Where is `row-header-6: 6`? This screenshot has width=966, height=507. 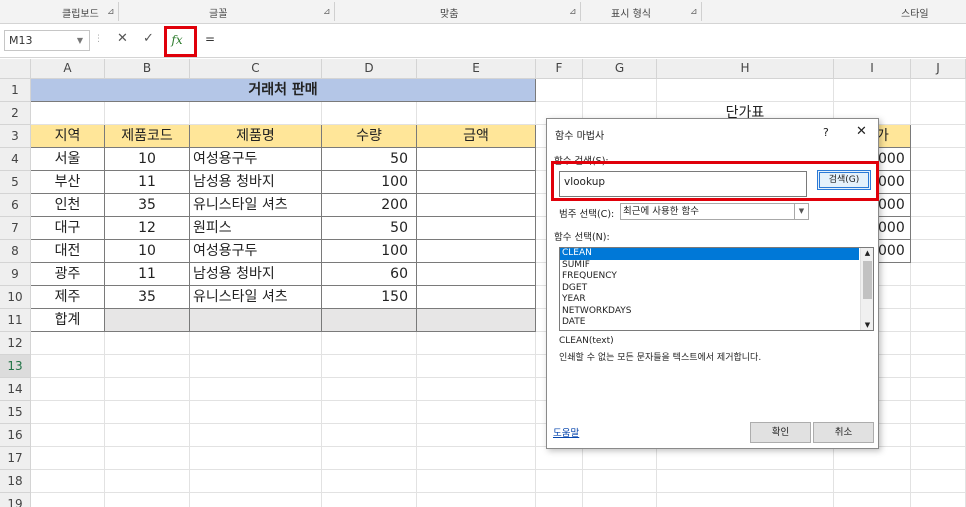
row-header-6: 6 is located at coordinates (15, 205).